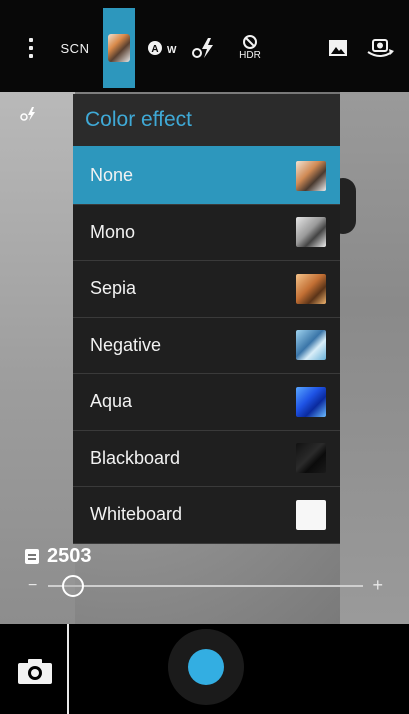  What do you see at coordinates (206, 289) in the screenshot?
I see `color-effect-option-sepia: Sepia` at bounding box center [206, 289].